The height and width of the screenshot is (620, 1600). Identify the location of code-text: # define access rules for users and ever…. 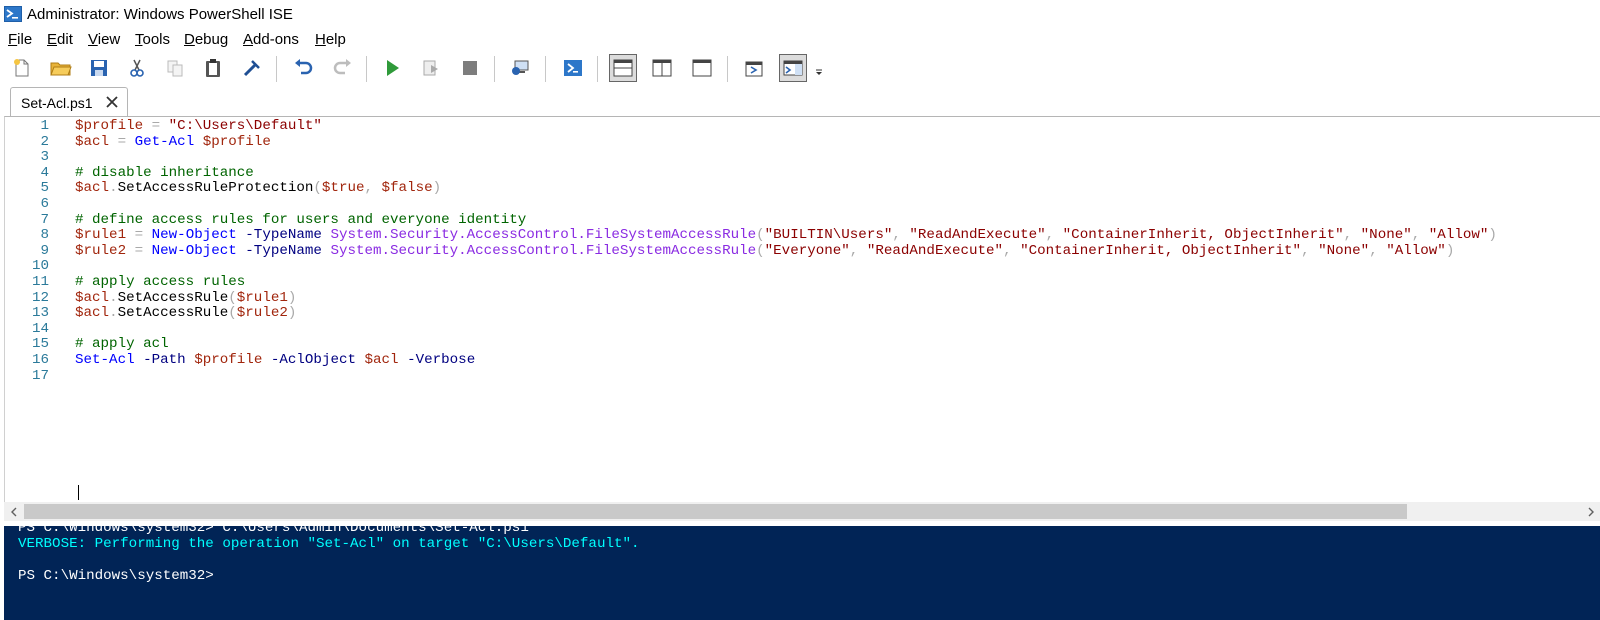
(300, 220).